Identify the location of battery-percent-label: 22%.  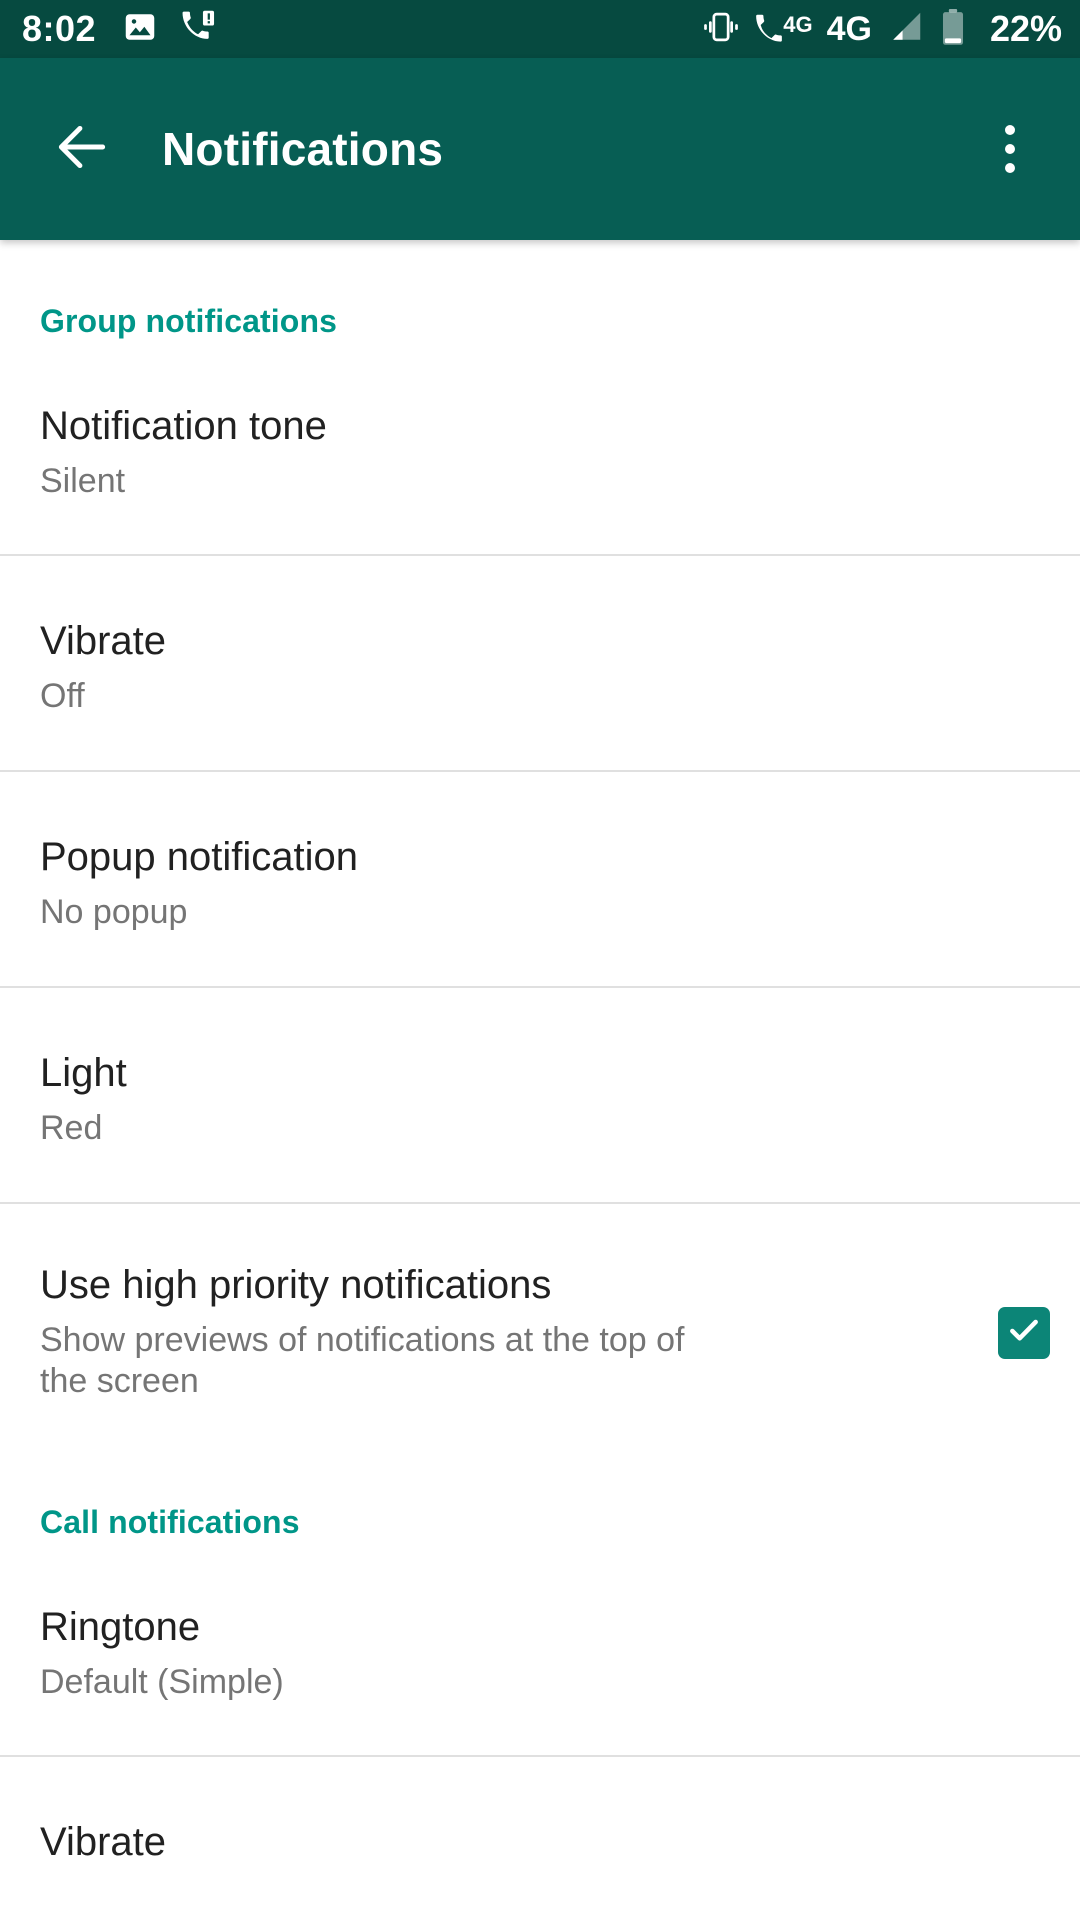
(1025, 28).